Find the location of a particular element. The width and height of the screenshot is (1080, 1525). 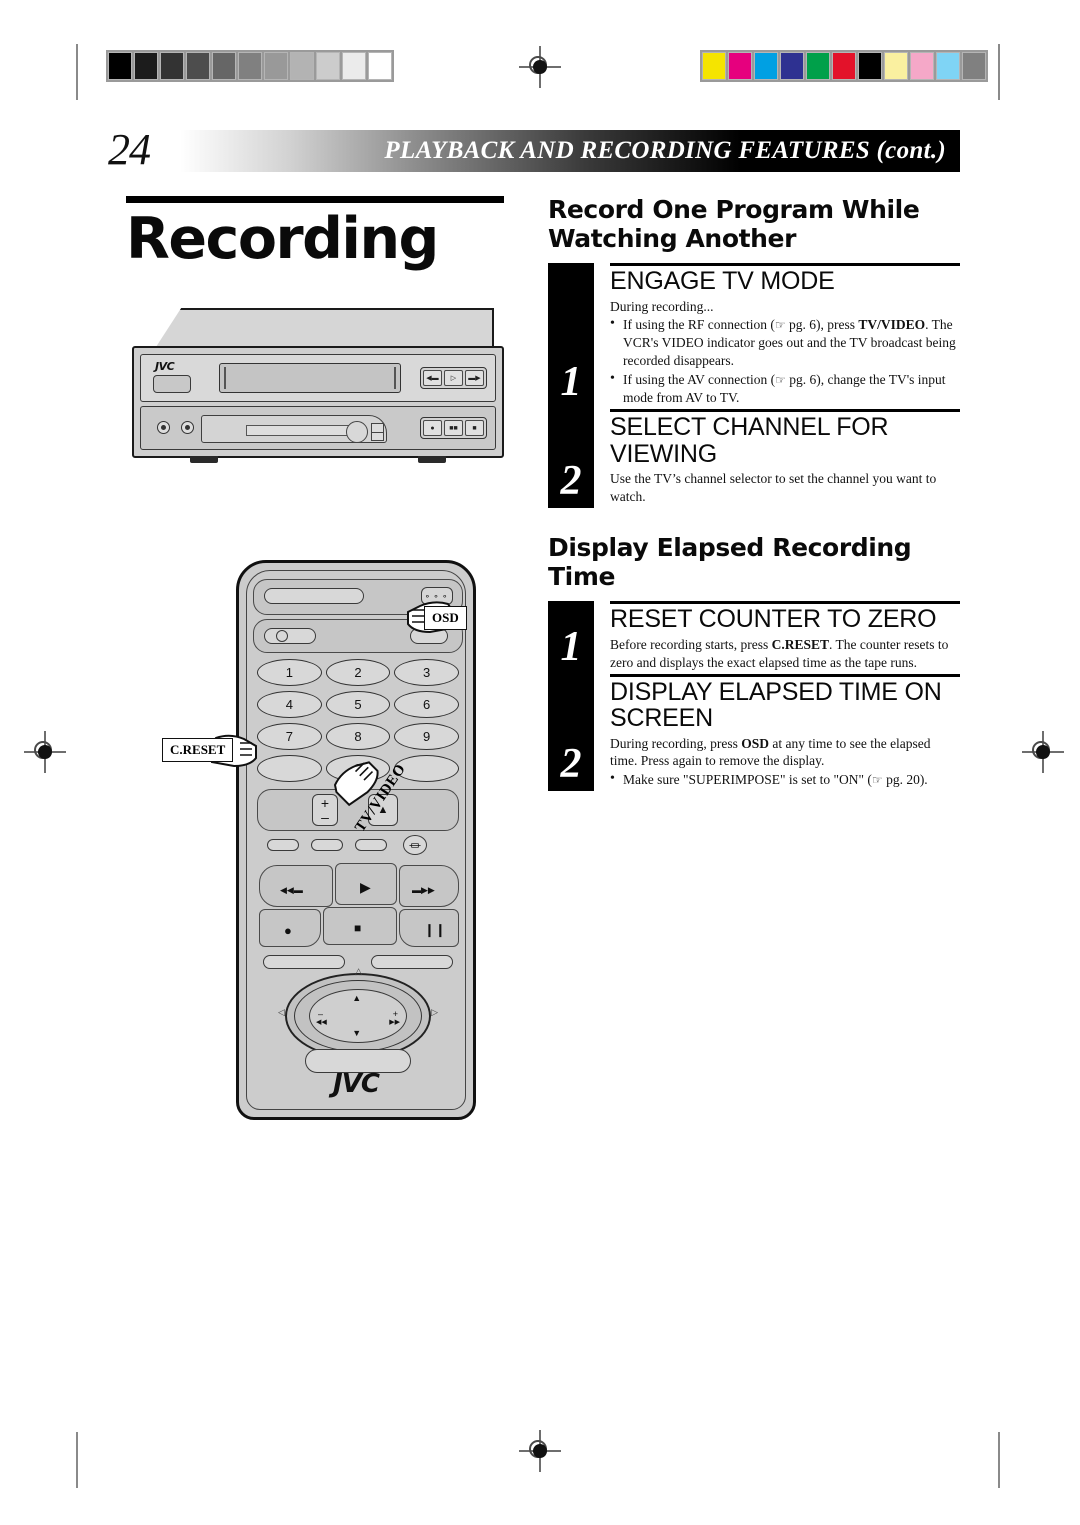

vcr-pause-icon: ■ is located at coordinates (474, 428).